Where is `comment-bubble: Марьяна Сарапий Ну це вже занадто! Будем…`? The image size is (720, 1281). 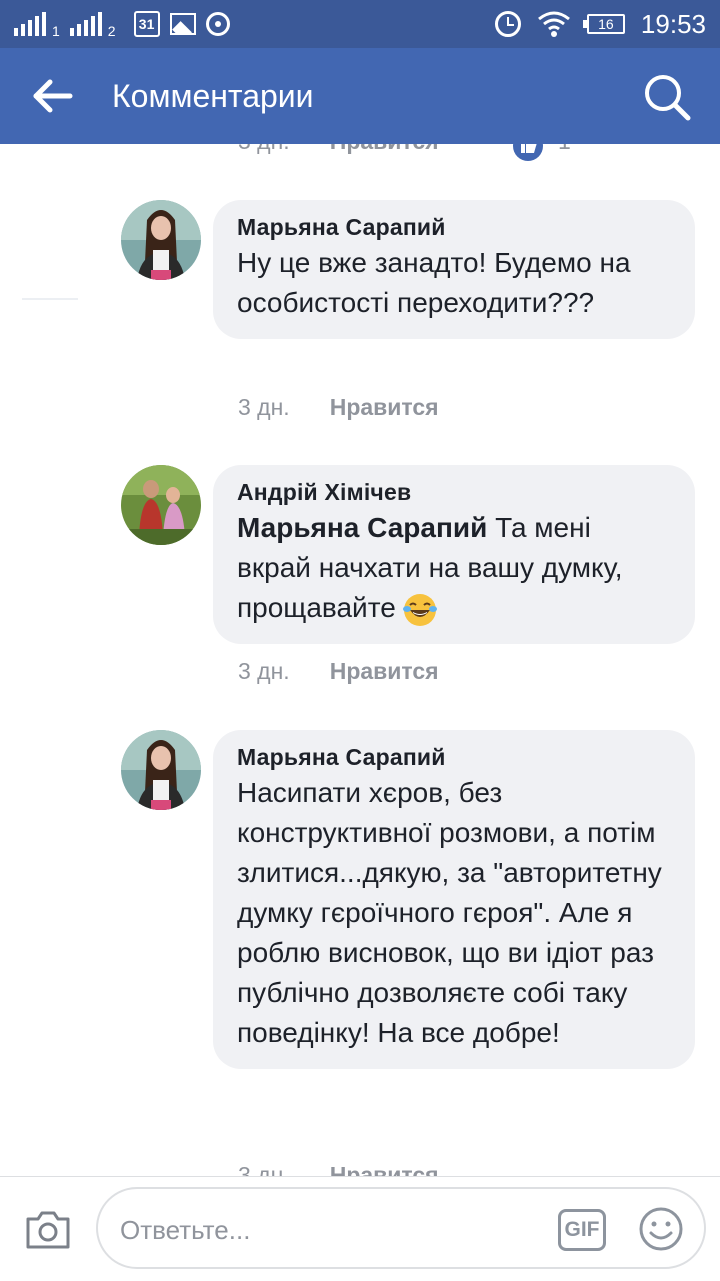 comment-bubble: Марьяна Сарапий Ну це вже занадто! Будем… is located at coordinates (454, 269).